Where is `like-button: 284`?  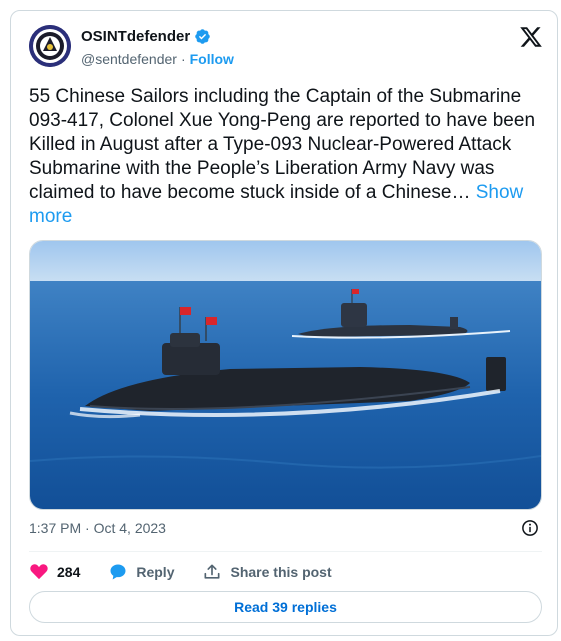
like-button: 284 is located at coordinates (54, 572).